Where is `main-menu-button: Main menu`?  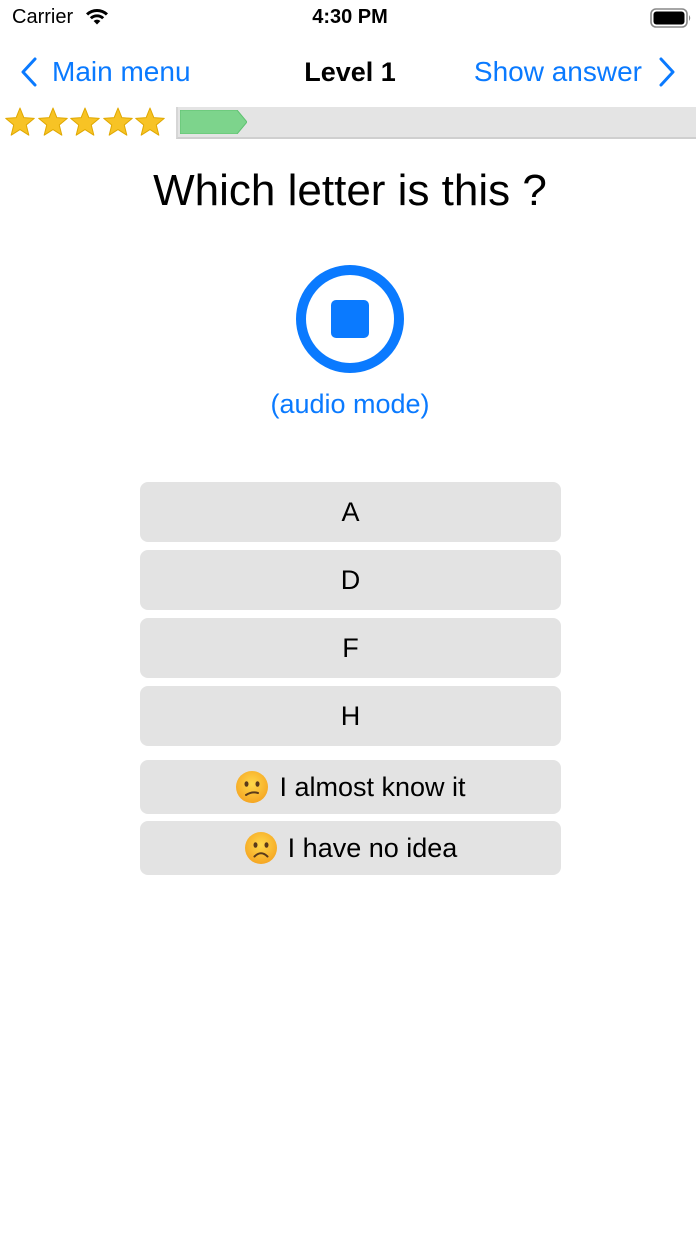 main-menu-button: Main menu is located at coordinates (105, 72).